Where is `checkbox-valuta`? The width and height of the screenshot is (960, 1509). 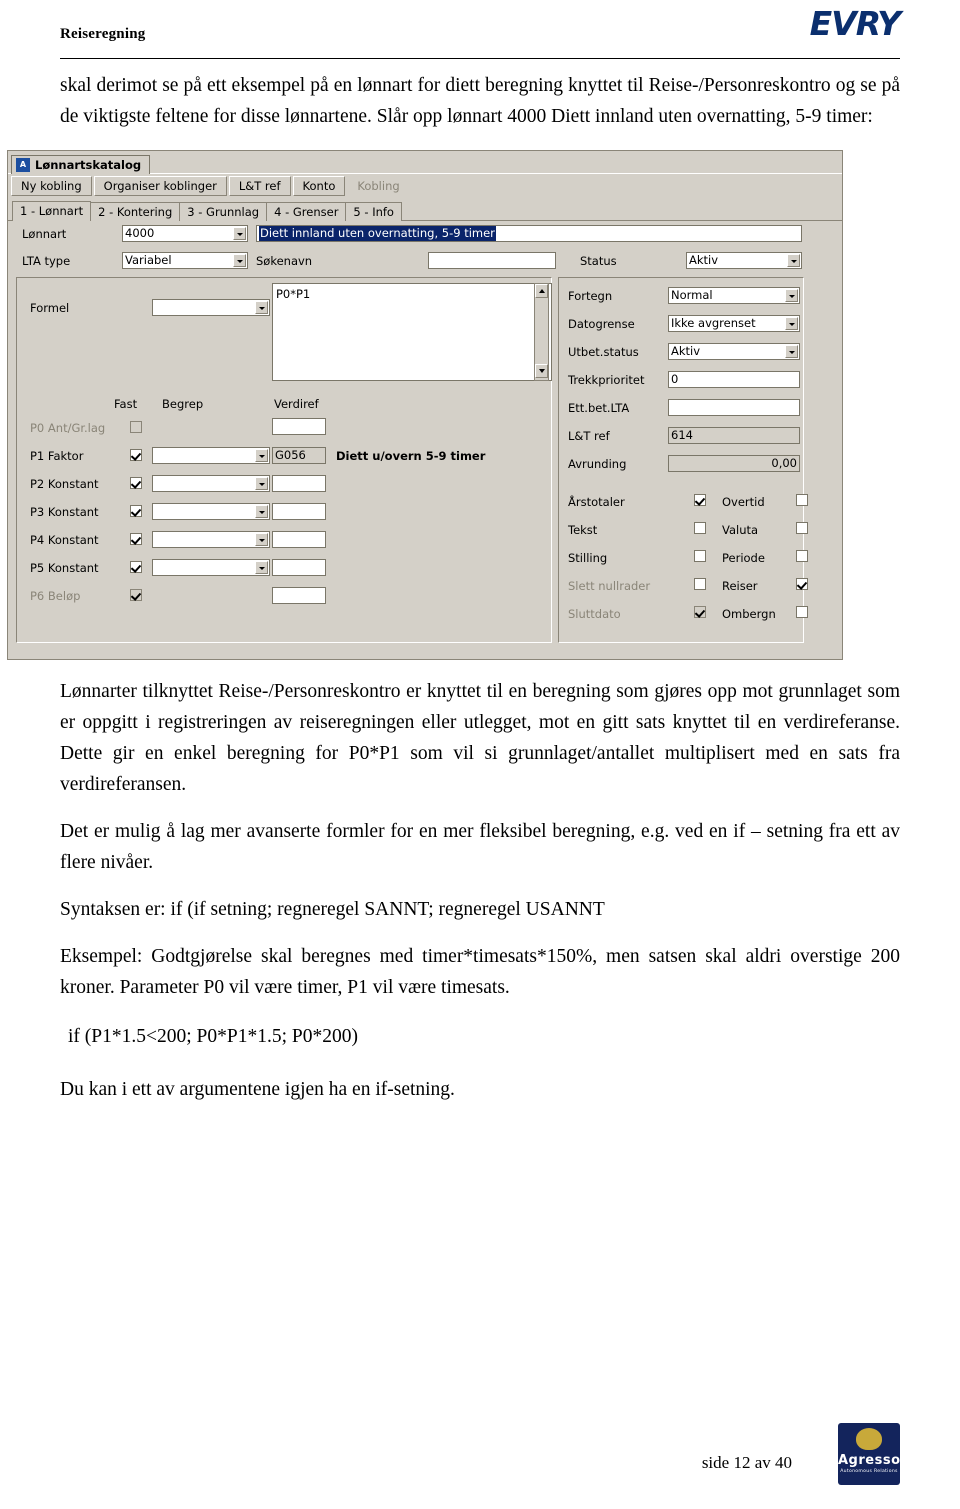
checkbox-valuta is located at coordinates (802, 528).